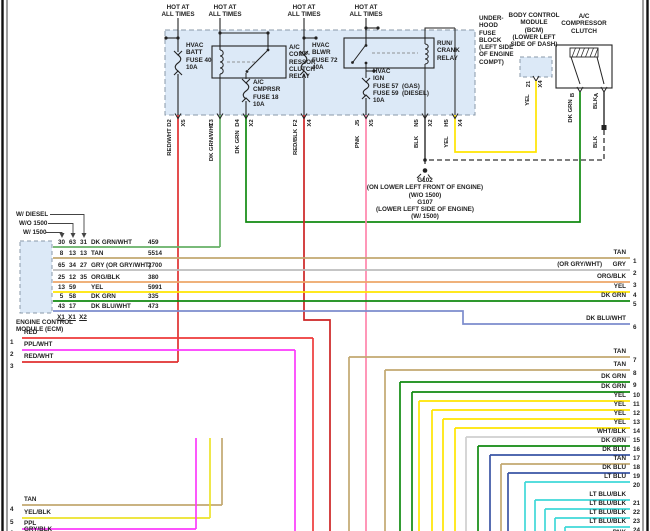  I want to click on ecm-pin-number: 25, so click(61, 277).